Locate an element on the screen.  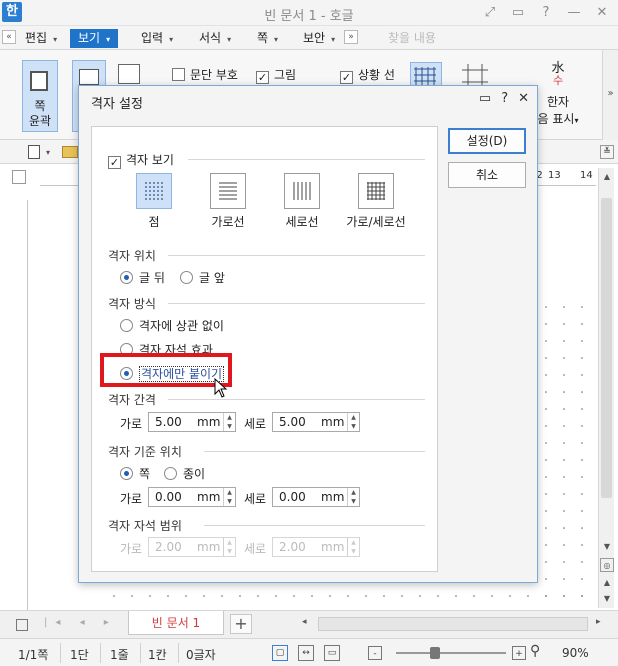
spacing-vertical-input: 5.00 mm ▲ ▼ is located at coordinates (316, 422).